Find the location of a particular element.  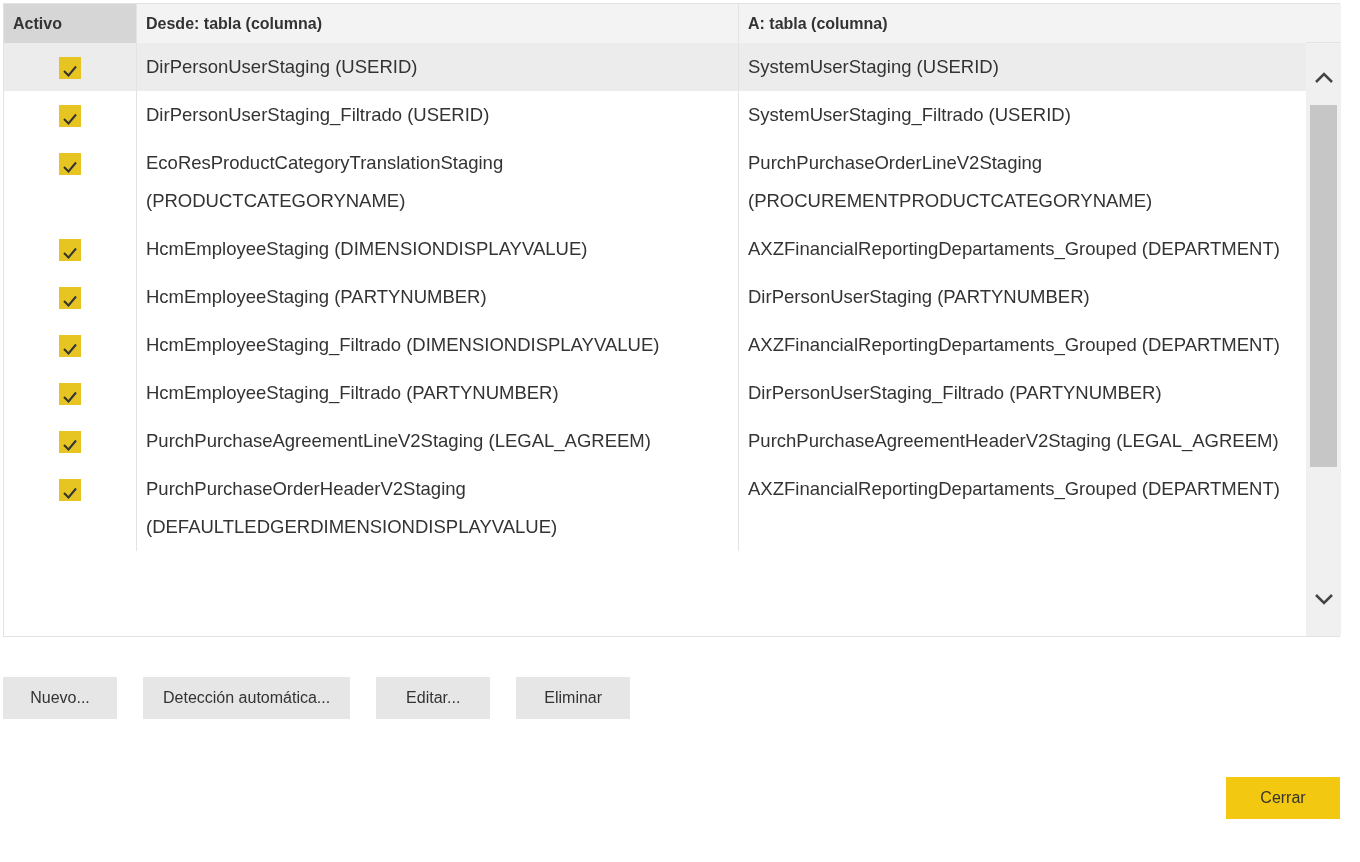

table-row: DirPersonUserStaging_Filtrado (USERID) SystemUserStaging_Filtrado (USERID) is located at coordinates (655, 115).